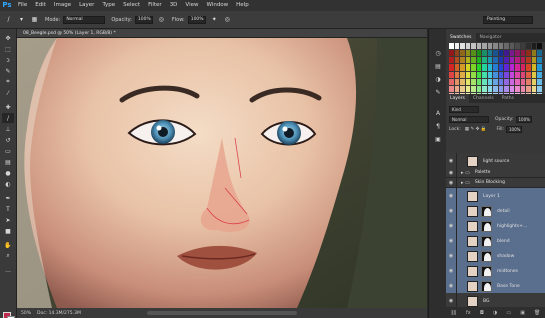 The width and height of the screenshot is (545, 318). I want to click on lock-icons: ▦ ✎ ✥ 🔒, so click(476, 129).